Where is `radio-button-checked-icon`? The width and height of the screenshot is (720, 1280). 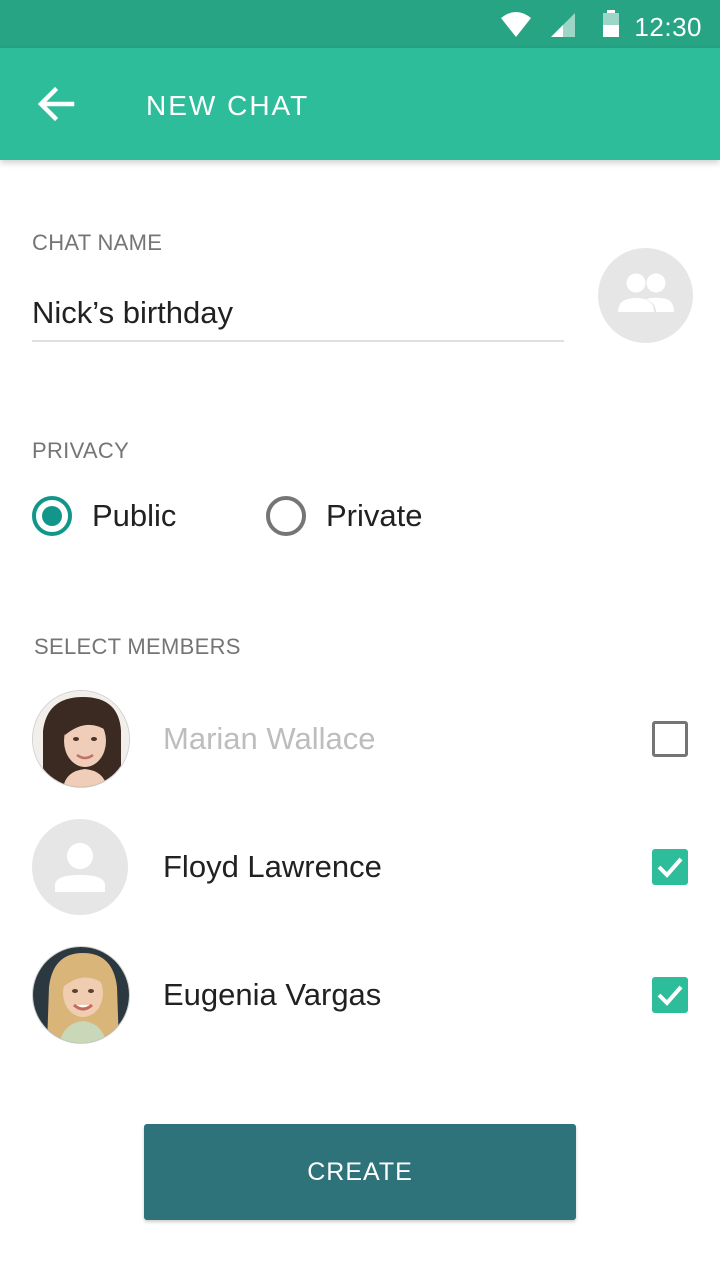 radio-button-checked-icon is located at coordinates (52, 516).